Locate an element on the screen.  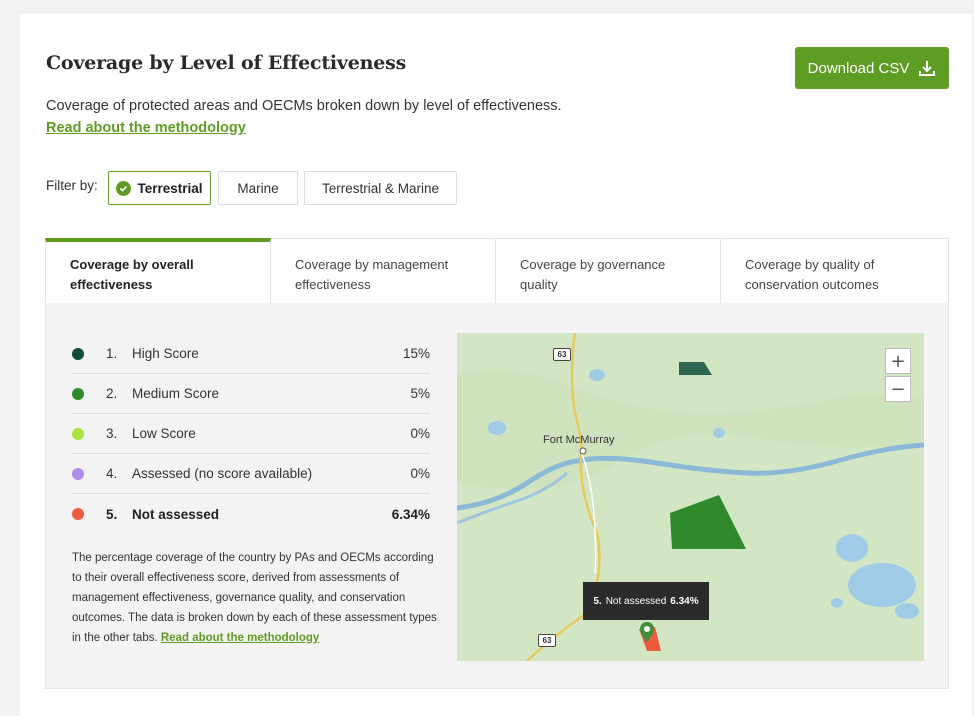
legend-label: Low Score is located at coordinates (164, 433).